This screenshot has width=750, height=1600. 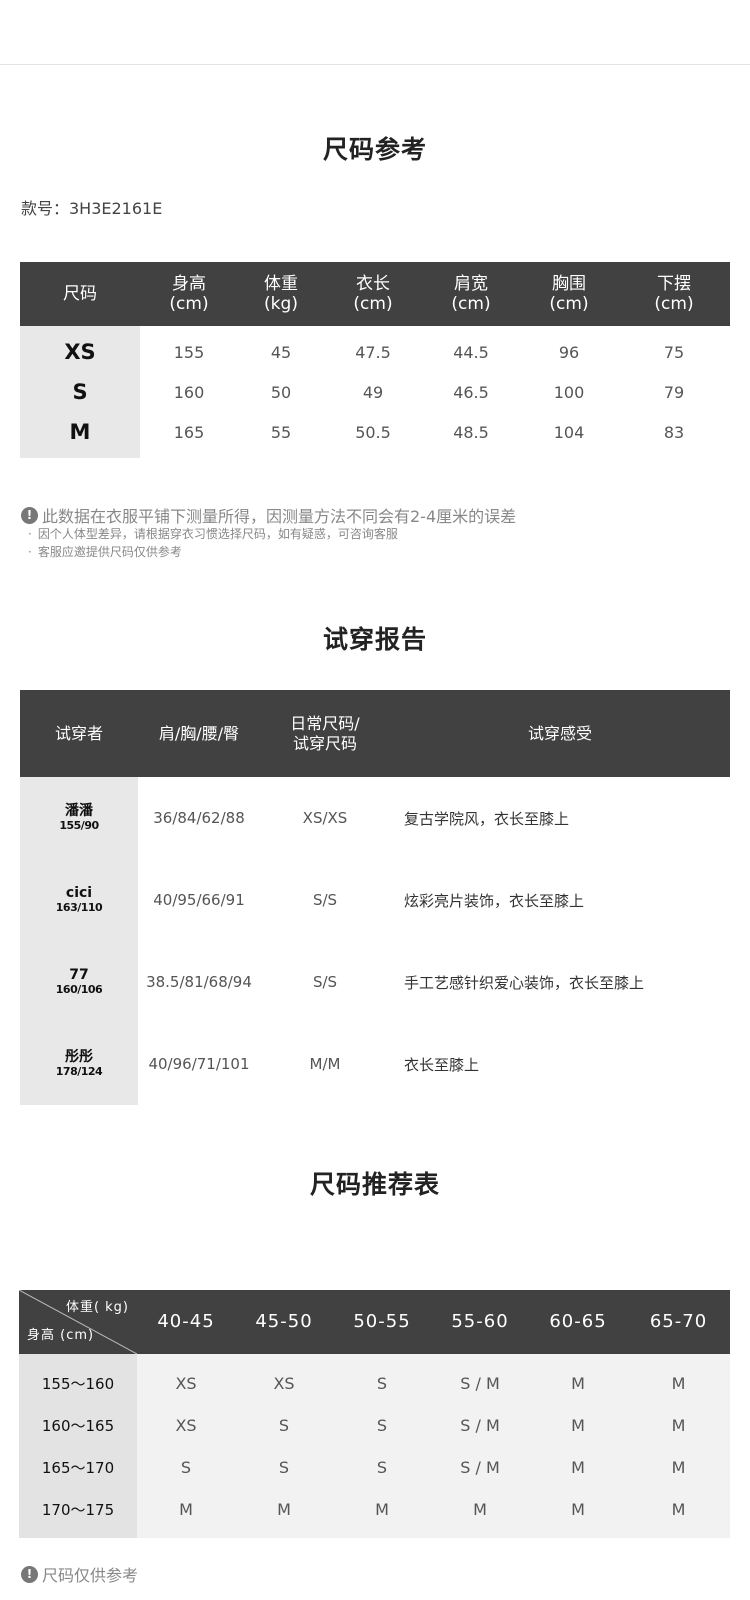 I want to click on size-reference-title: 尺码参考, so click(x=374, y=149).